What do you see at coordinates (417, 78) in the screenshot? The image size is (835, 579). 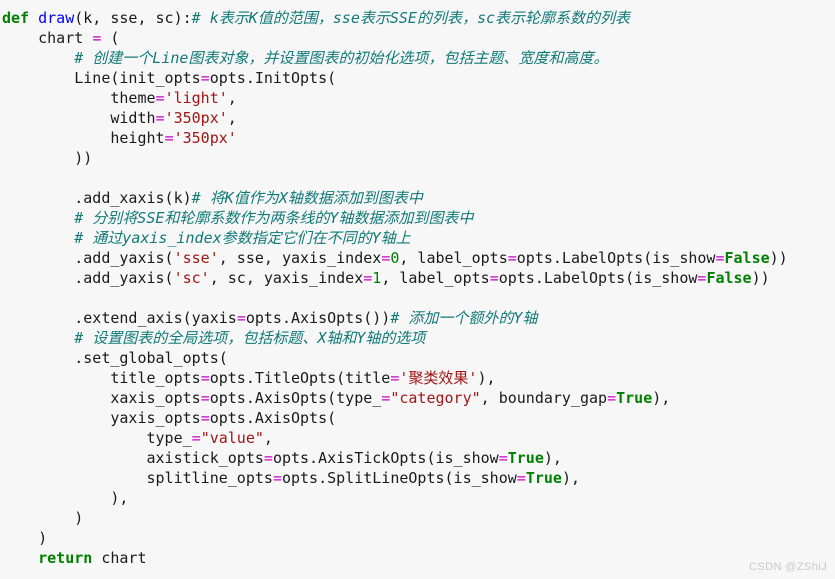 I see `code-line: Line(init_opts=opts.InitOpts(` at bounding box center [417, 78].